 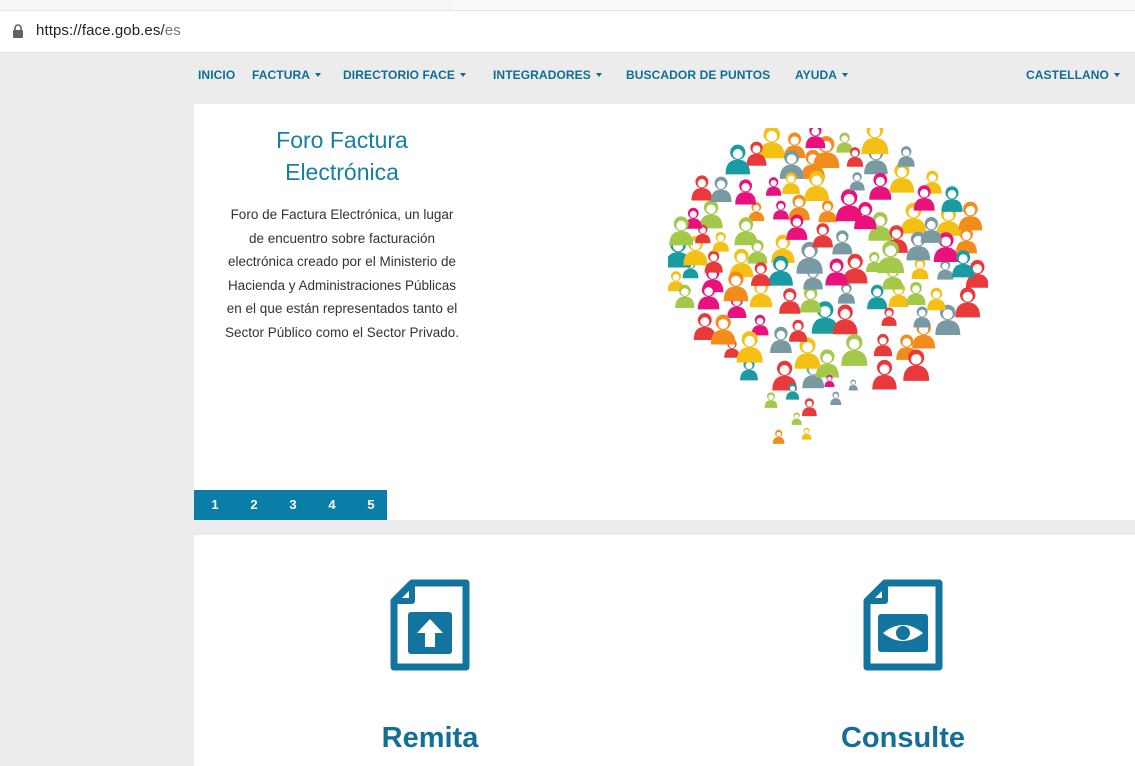 I want to click on url-path: es, so click(x=172, y=30).